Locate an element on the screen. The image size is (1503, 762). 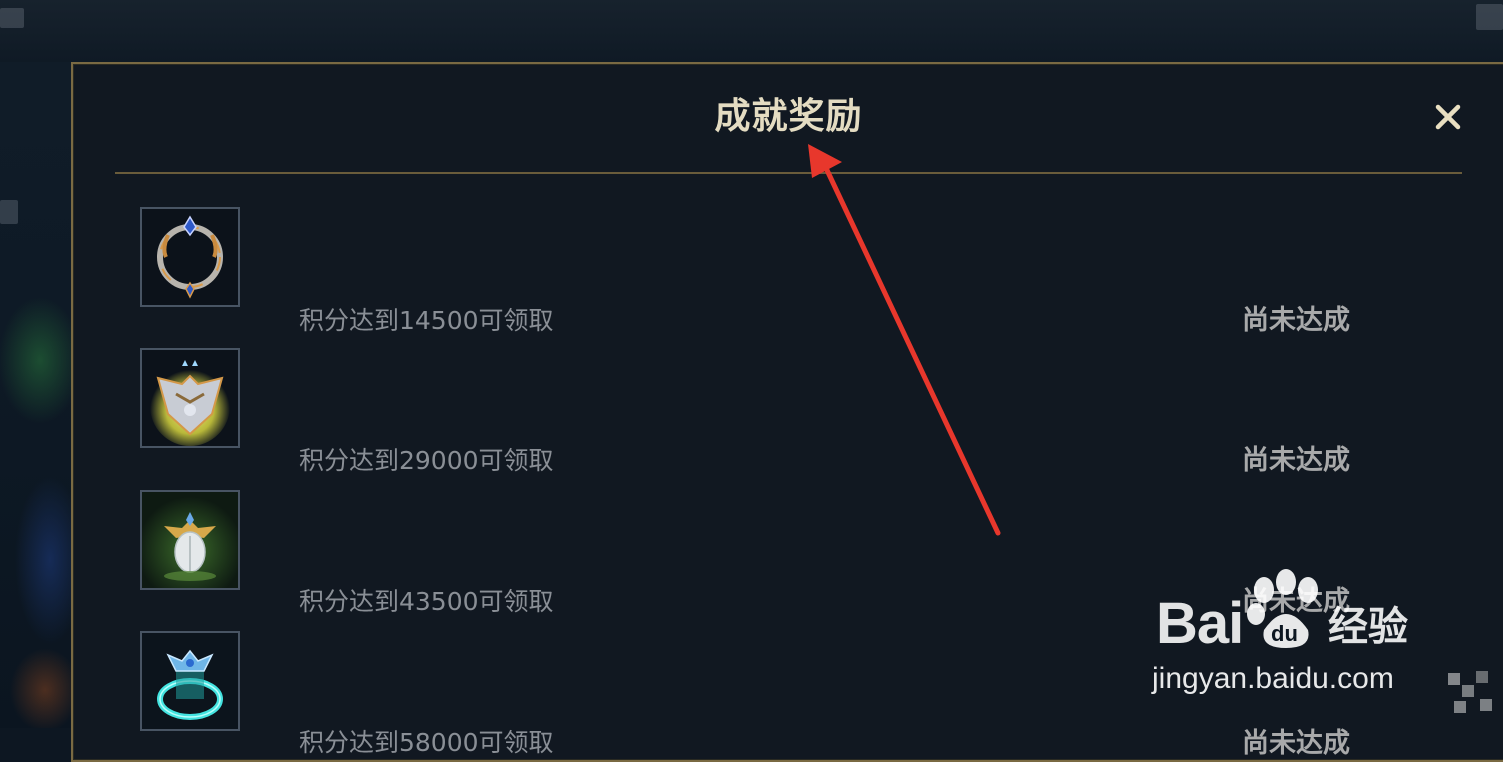
top-right-chip is located at coordinates (1489, 17).